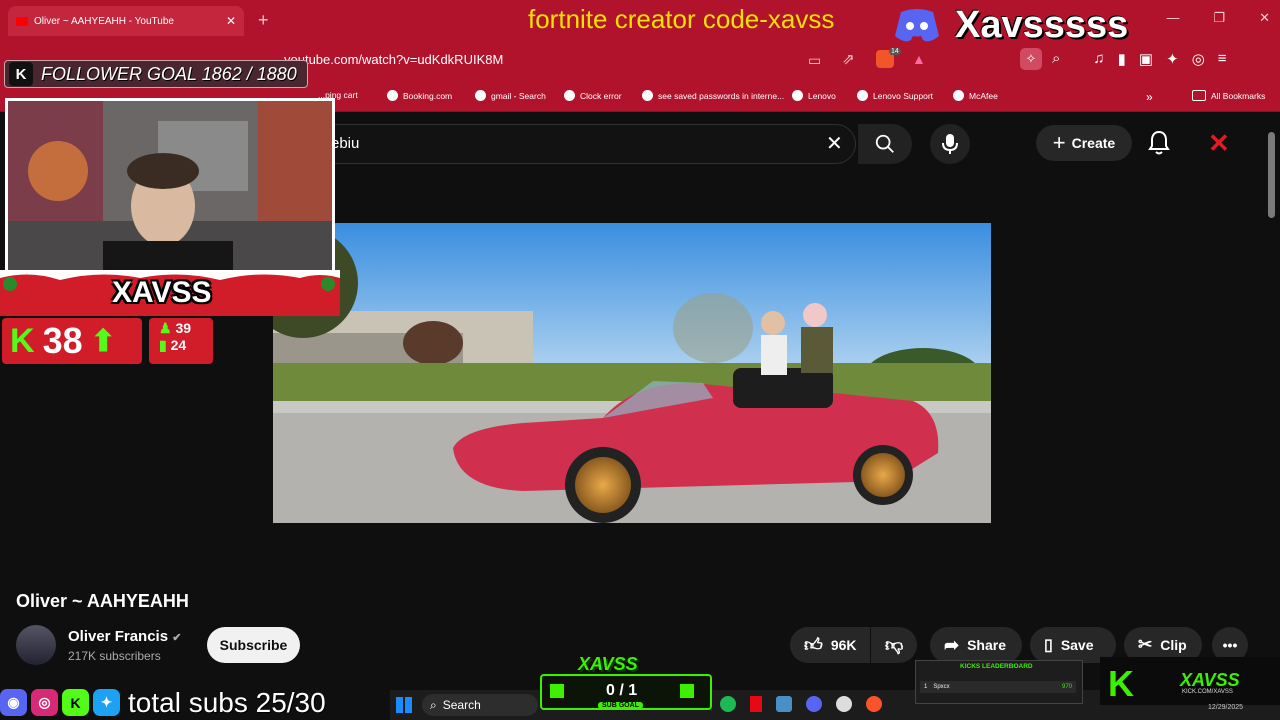  Describe the element at coordinates (874, 704) in the screenshot. I see `brave-taskbar-icon` at that location.